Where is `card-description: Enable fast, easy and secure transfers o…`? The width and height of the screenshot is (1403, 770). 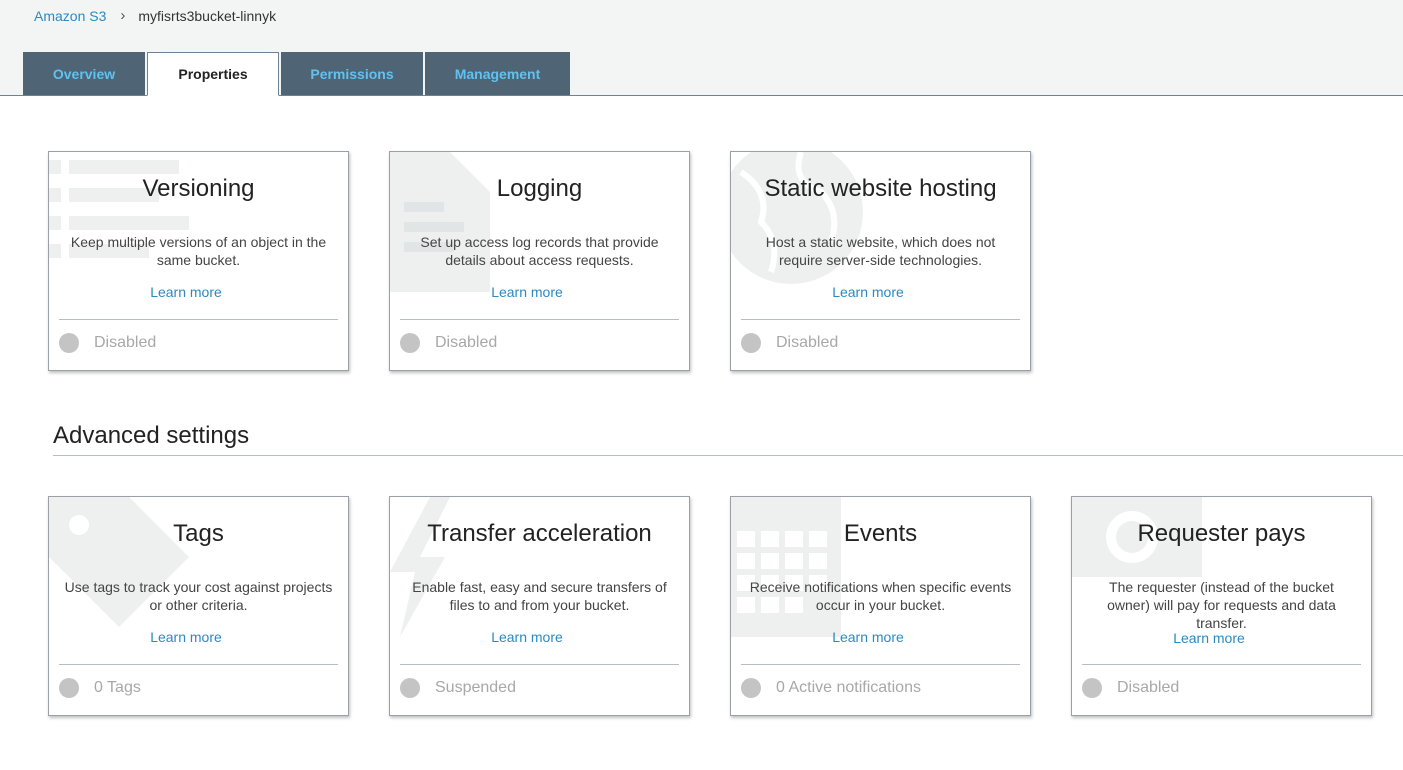
card-description: Enable fast, easy and secure transfers o… is located at coordinates (539, 596).